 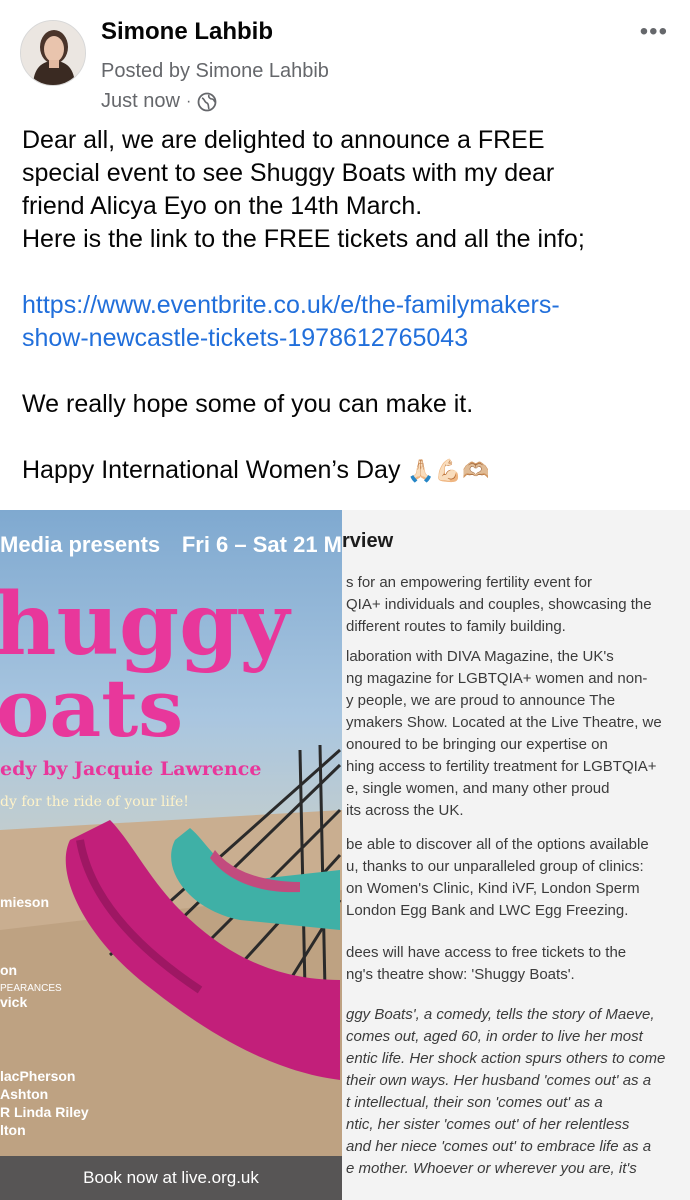 What do you see at coordinates (94, 802) in the screenshot?
I see `poster-tagline: dy for the ride of your life!` at bounding box center [94, 802].